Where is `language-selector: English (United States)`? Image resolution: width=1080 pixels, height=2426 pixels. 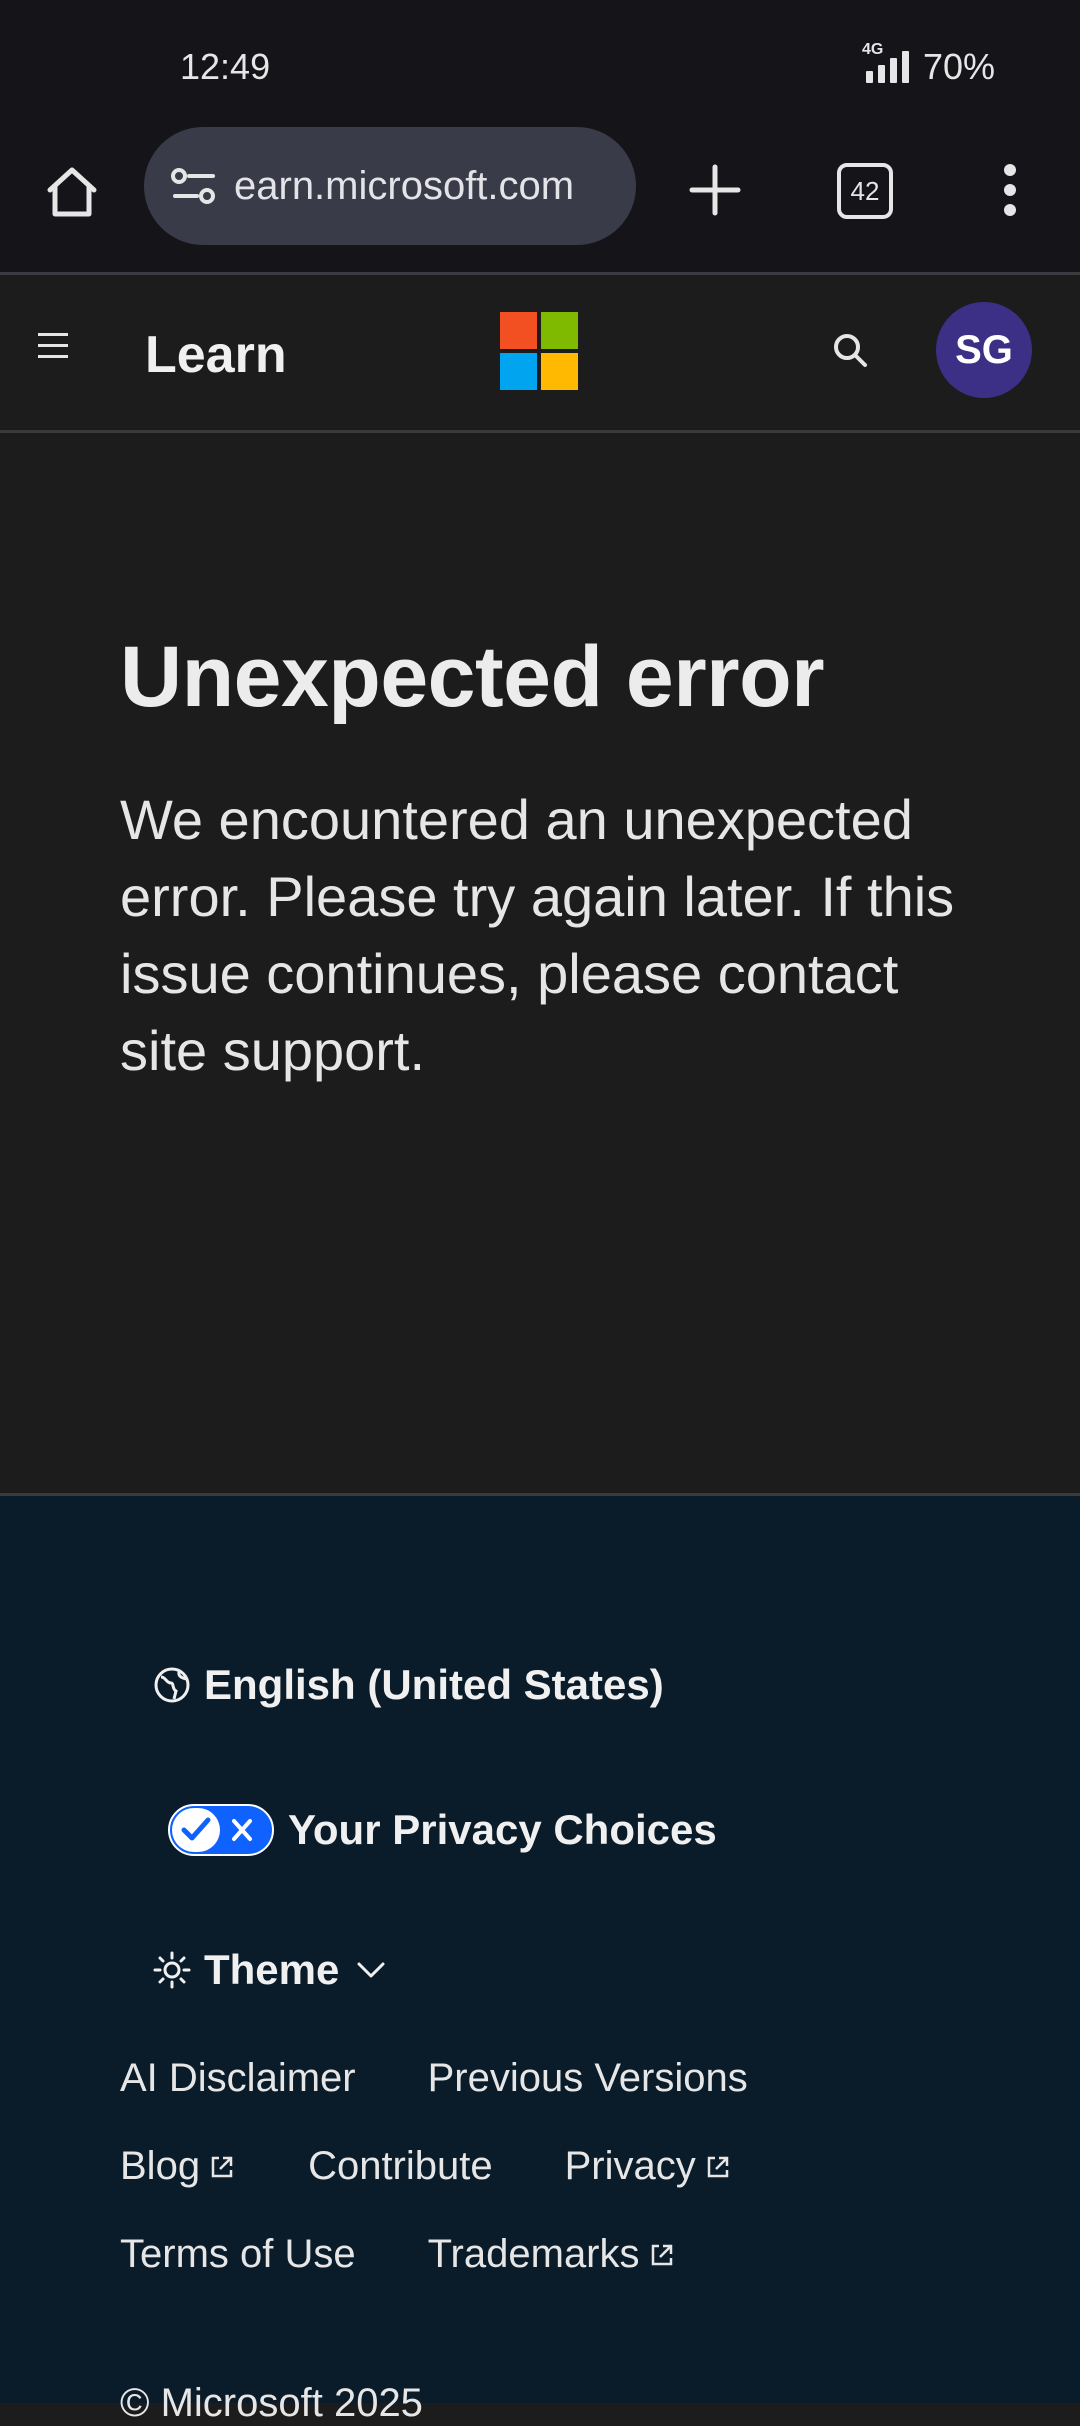 language-selector: English (United States) is located at coordinates (408, 1685).